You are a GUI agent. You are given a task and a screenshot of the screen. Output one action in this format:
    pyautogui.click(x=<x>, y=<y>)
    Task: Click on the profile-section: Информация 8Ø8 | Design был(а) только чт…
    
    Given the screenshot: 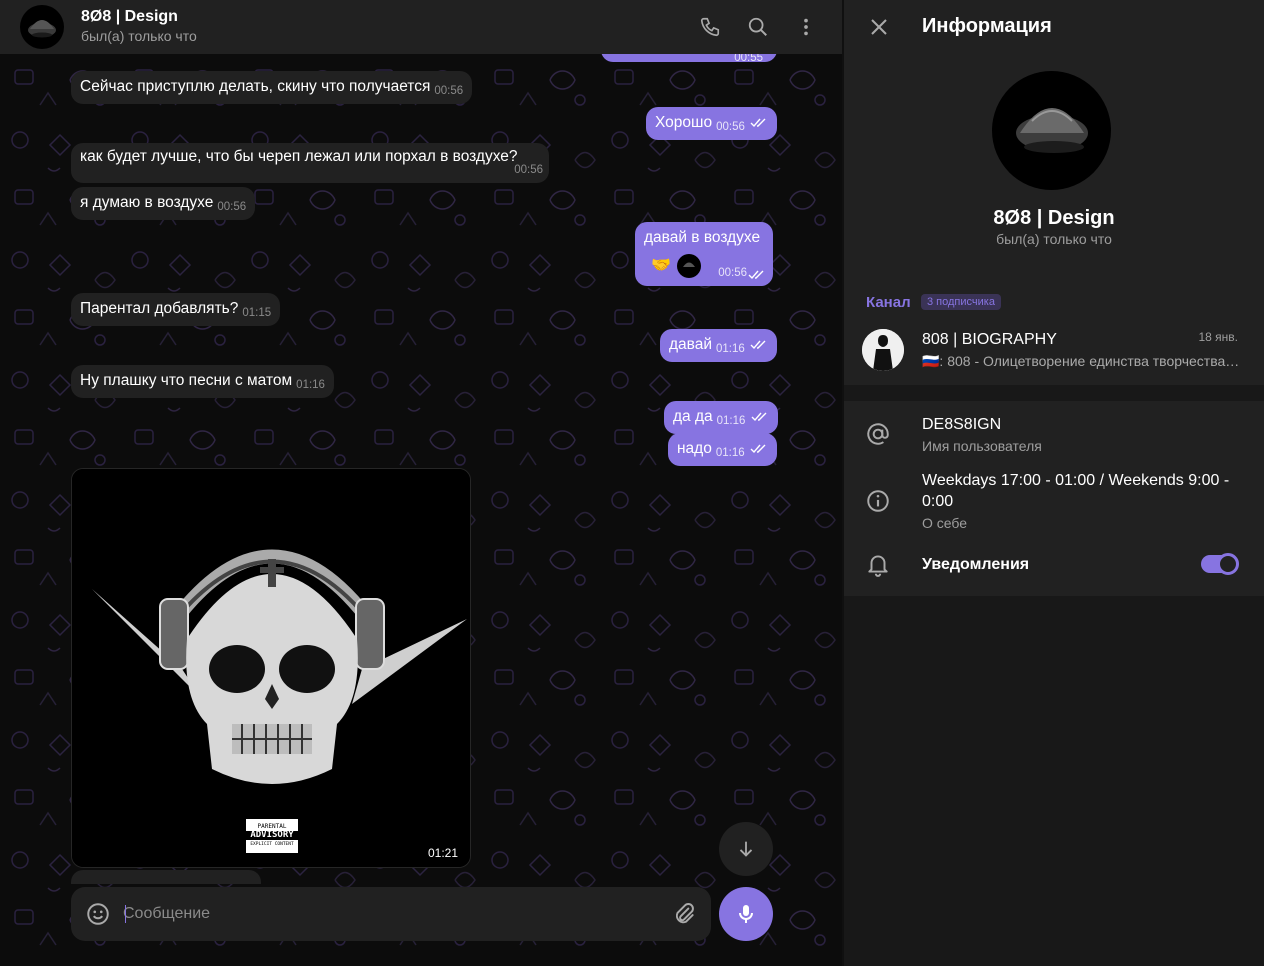 What is the action you would take?
    pyautogui.click(x=1054, y=192)
    